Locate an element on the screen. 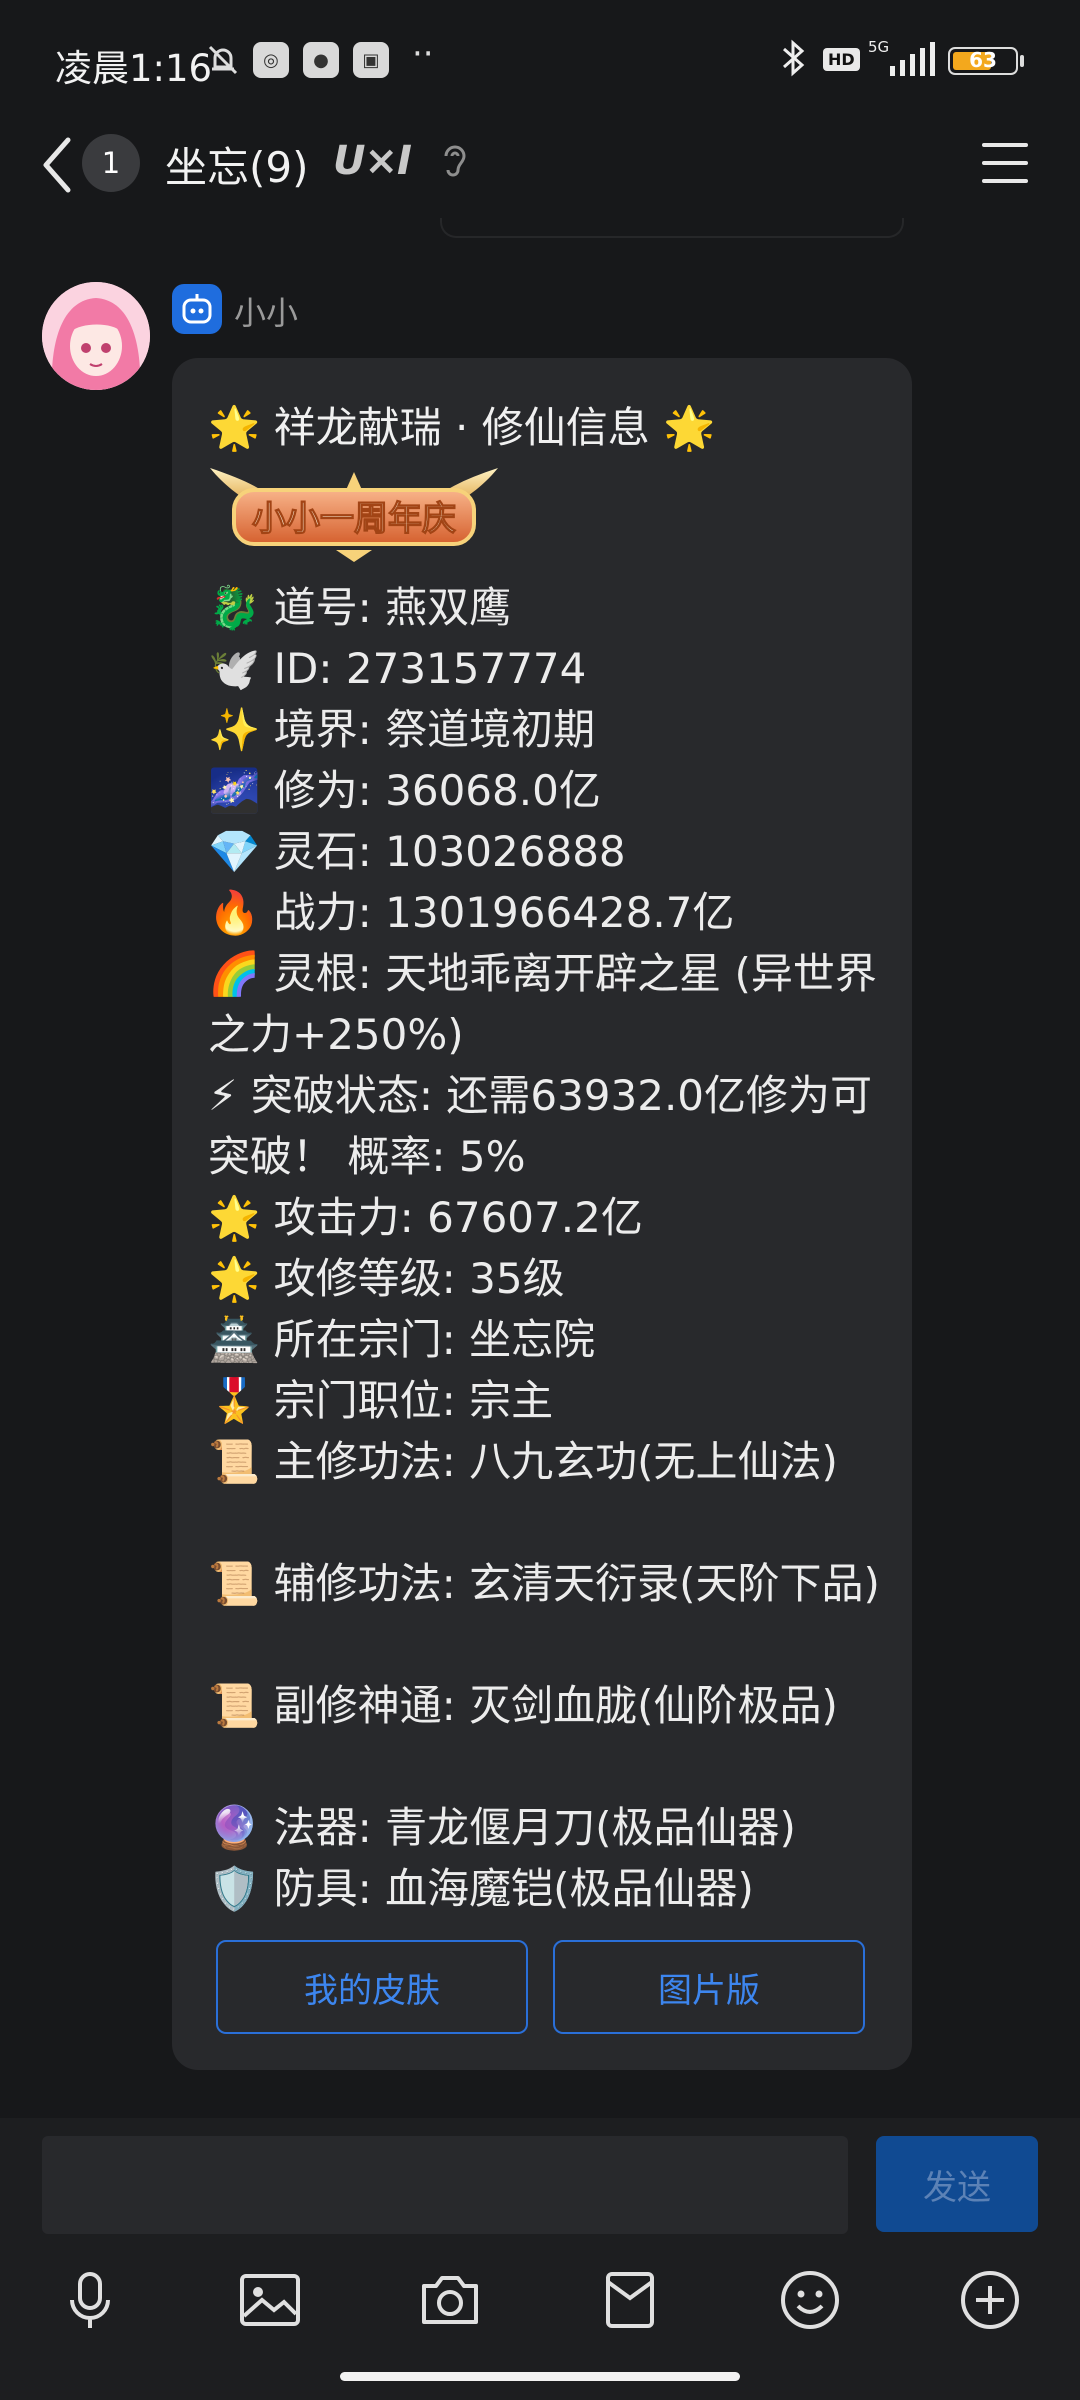  battery-icon: 63 is located at coordinates (983, 61).